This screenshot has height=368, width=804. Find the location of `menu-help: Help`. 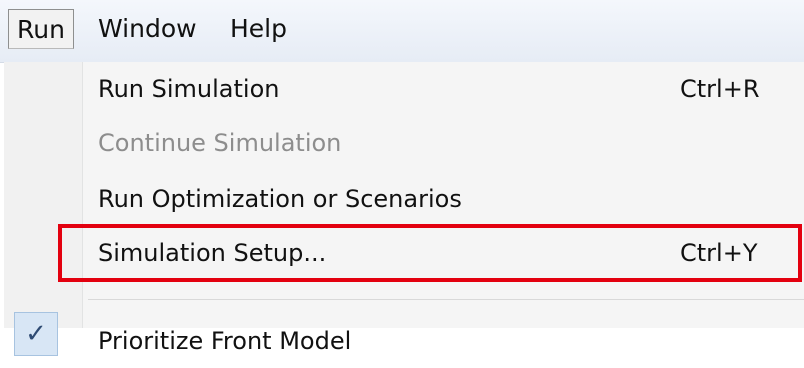

menu-help: Help is located at coordinates (258, 29).